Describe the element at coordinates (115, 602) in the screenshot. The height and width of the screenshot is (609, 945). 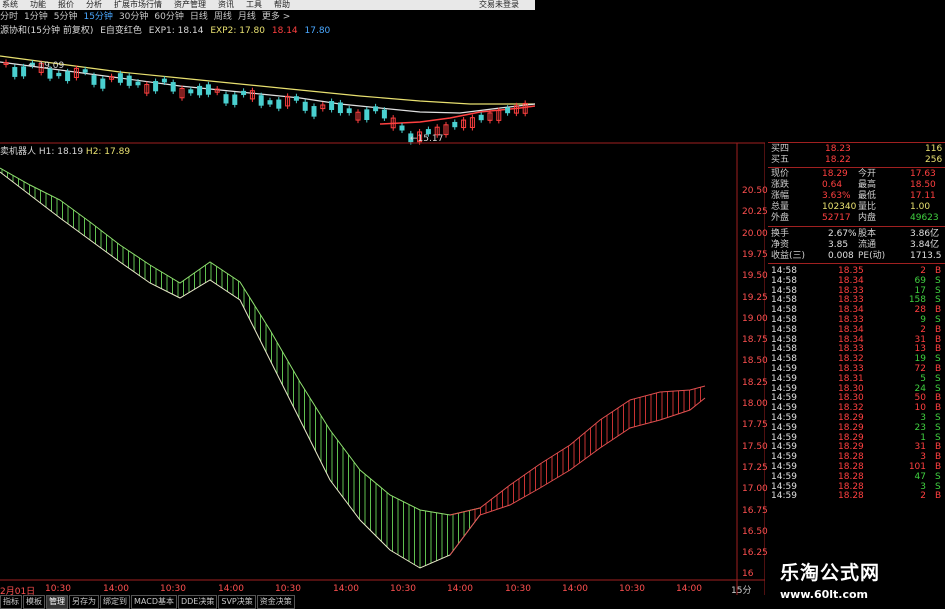
I see `bottom-tab: 绑定到` at that location.